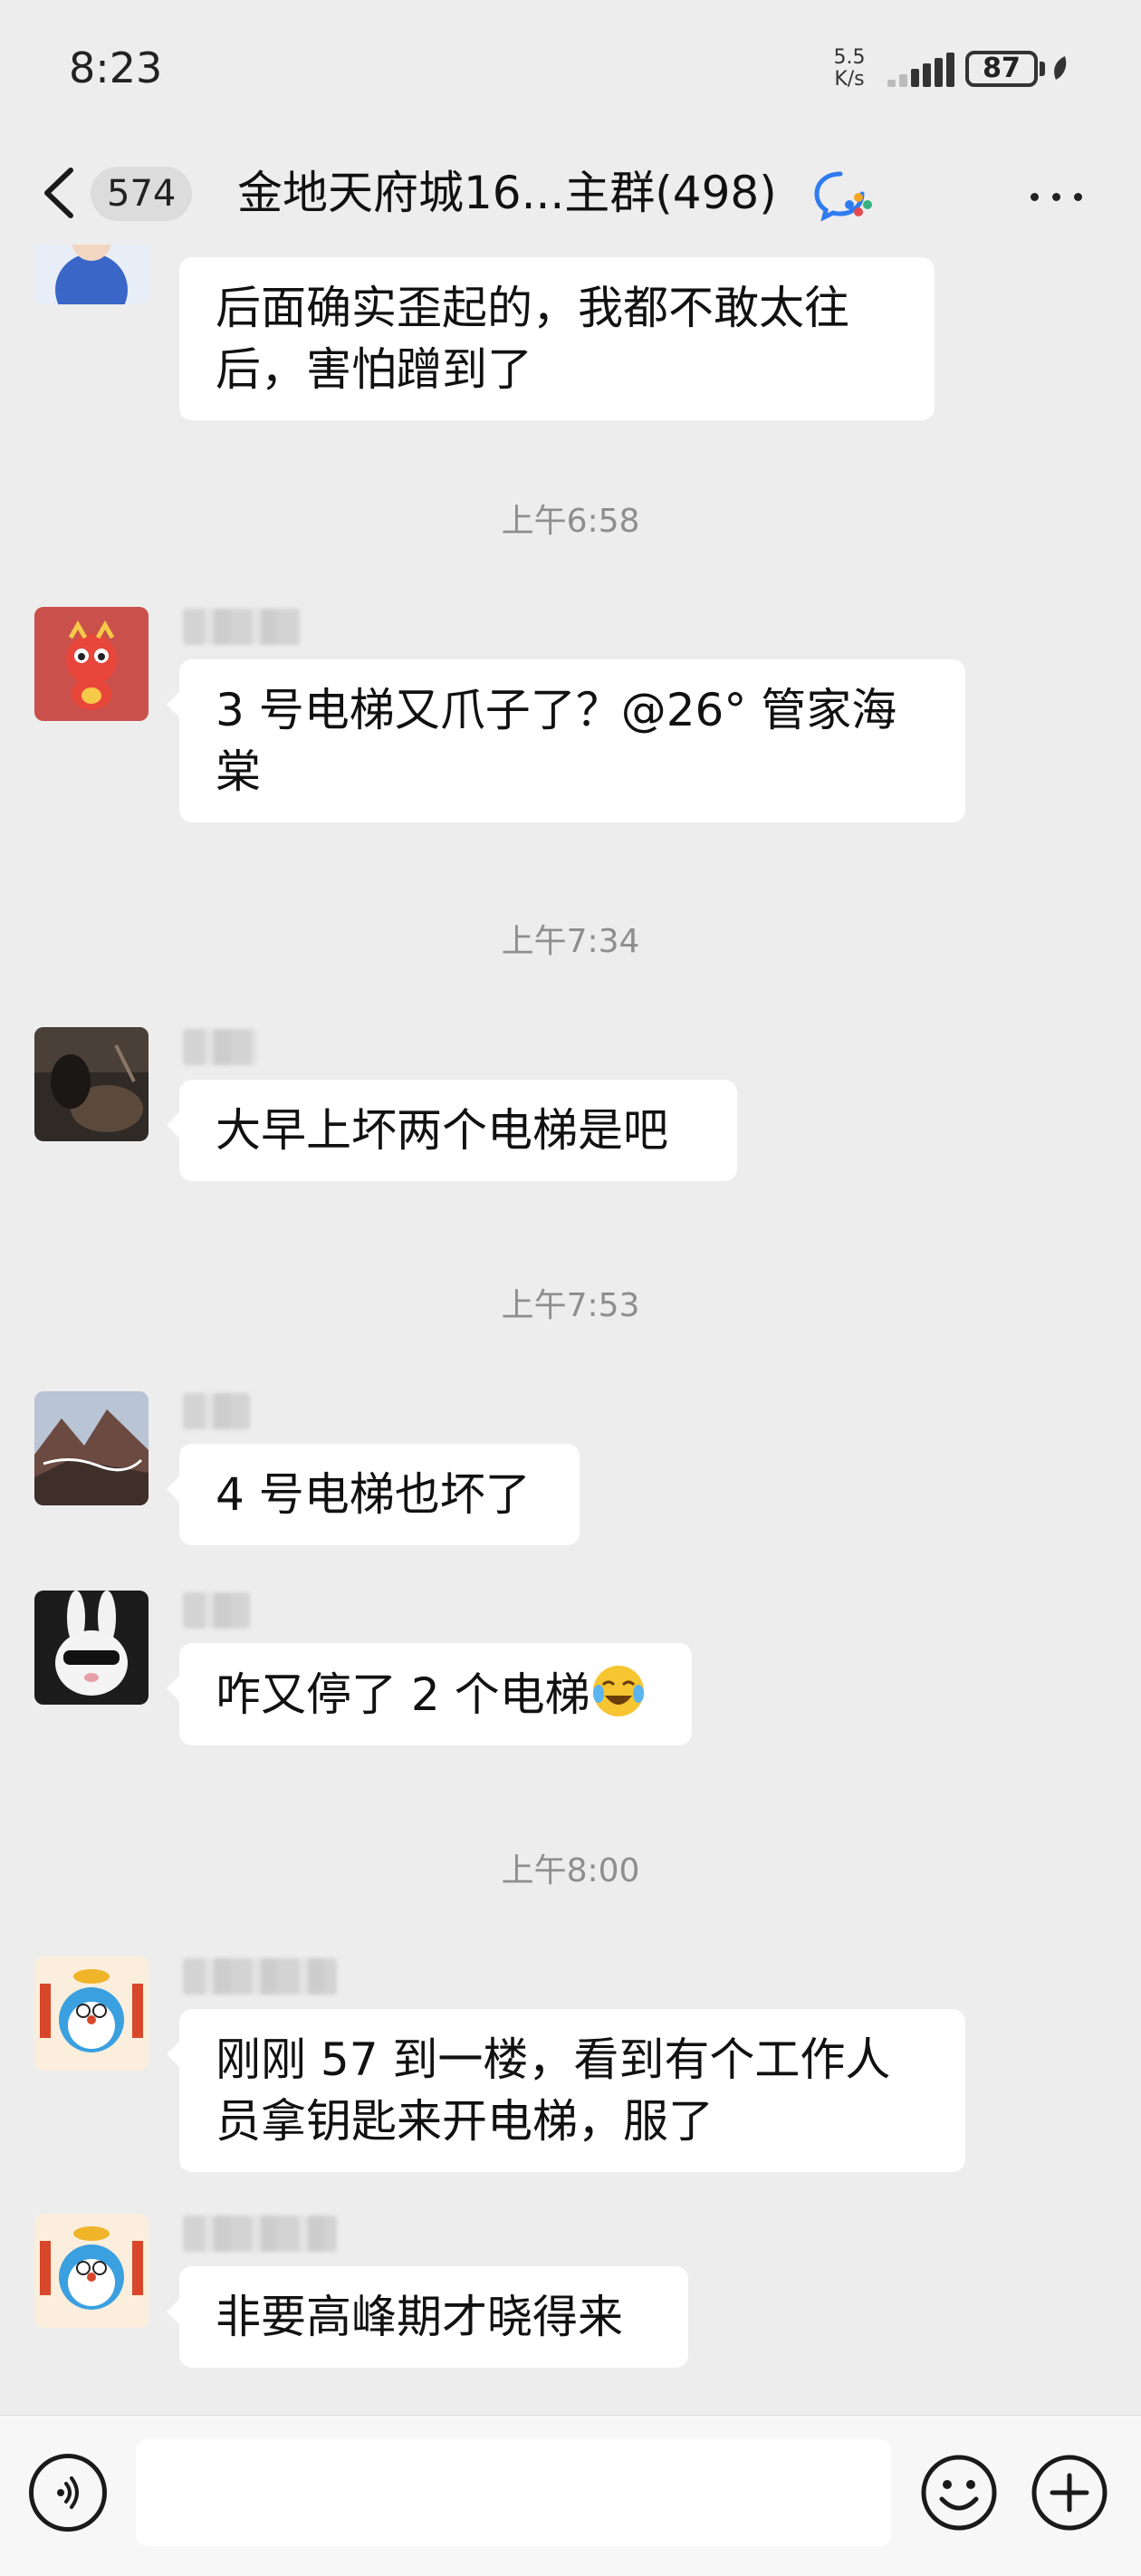  I want to click on signal-icon, so click(921, 69).